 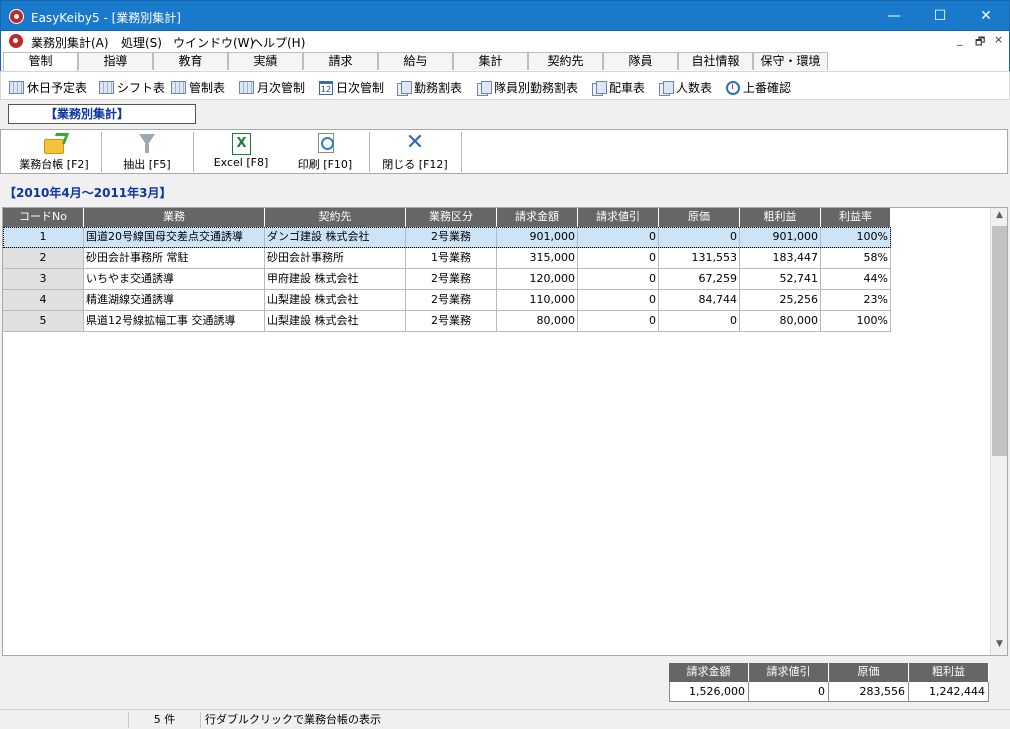 I want to click on title-bar: EasyKeiby5 - [業務別集計] — ☐ ✕, so click(x=505, y=15).